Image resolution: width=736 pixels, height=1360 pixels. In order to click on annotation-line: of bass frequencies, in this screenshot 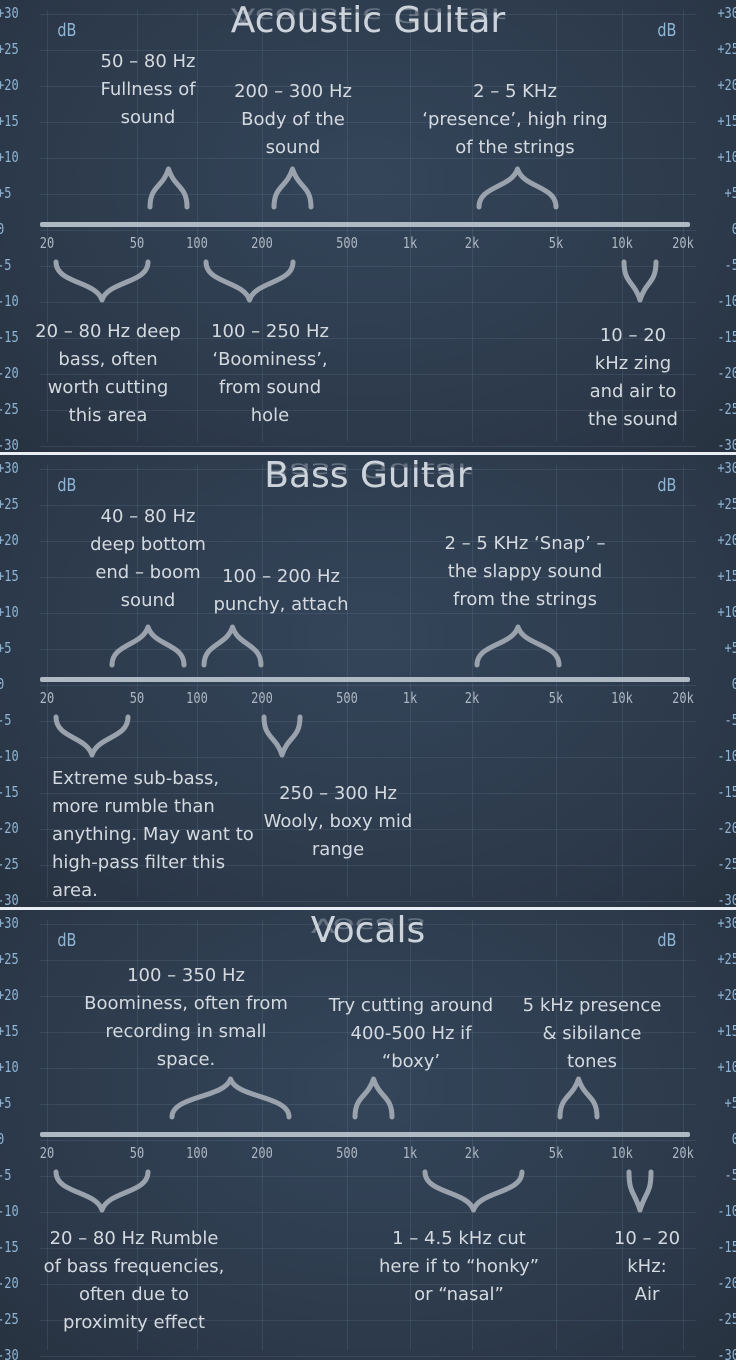, I will do `click(134, 1266)`.